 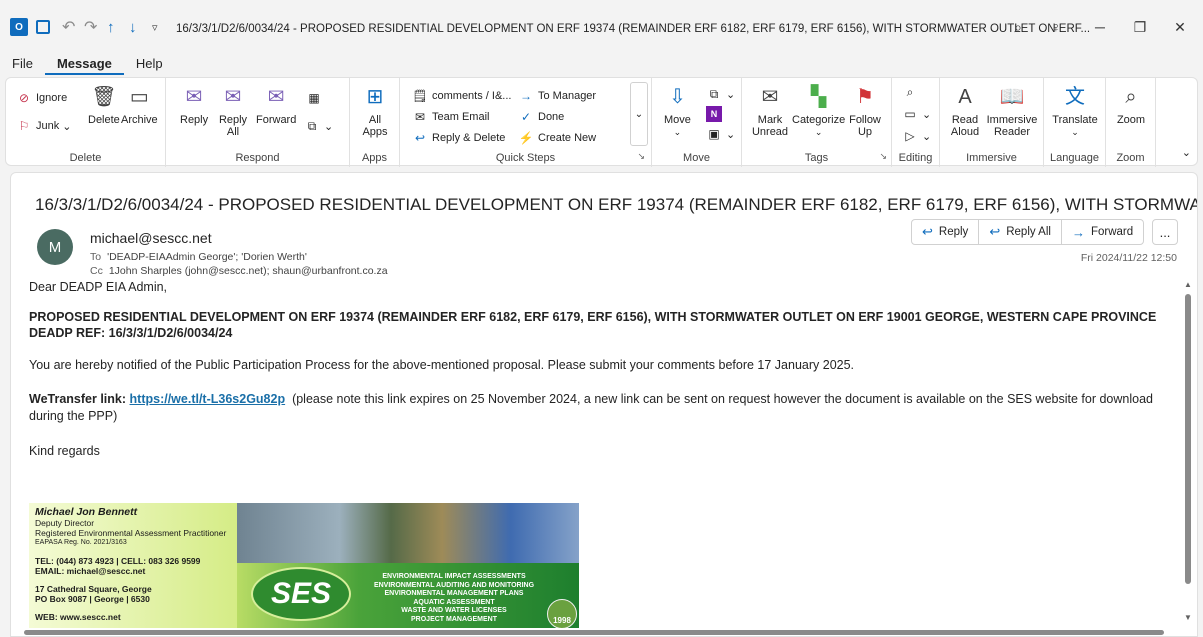 I want to click on zoom-button: ⌕ Zoom, so click(x=1131, y=105).